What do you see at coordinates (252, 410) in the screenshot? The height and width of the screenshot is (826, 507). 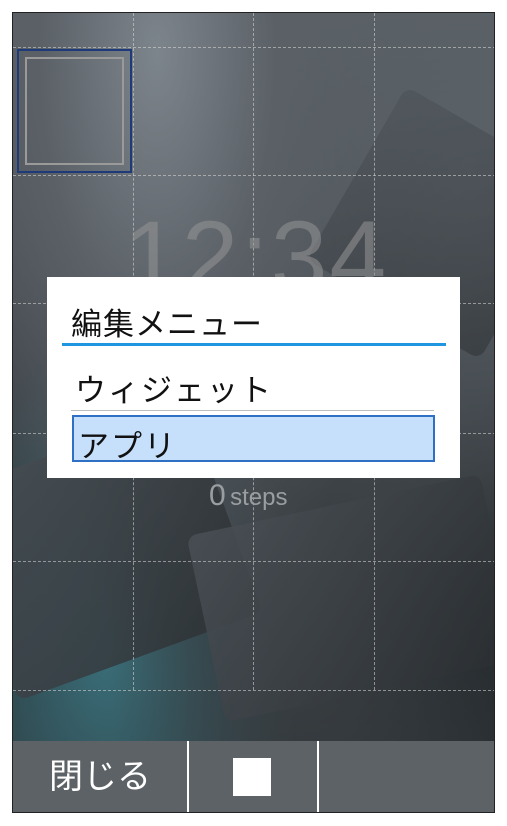 I see `menu-item-divider` at bounding box center [252, 410].